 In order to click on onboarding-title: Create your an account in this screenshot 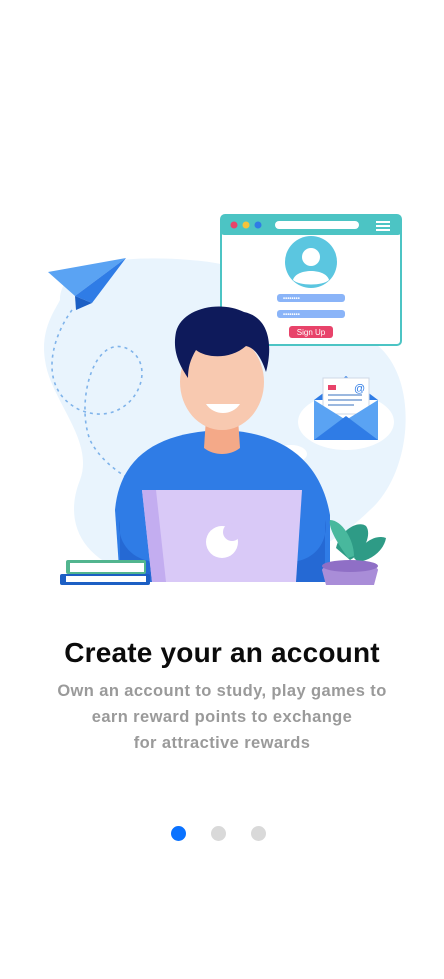, I will do `click(222, 652)`.